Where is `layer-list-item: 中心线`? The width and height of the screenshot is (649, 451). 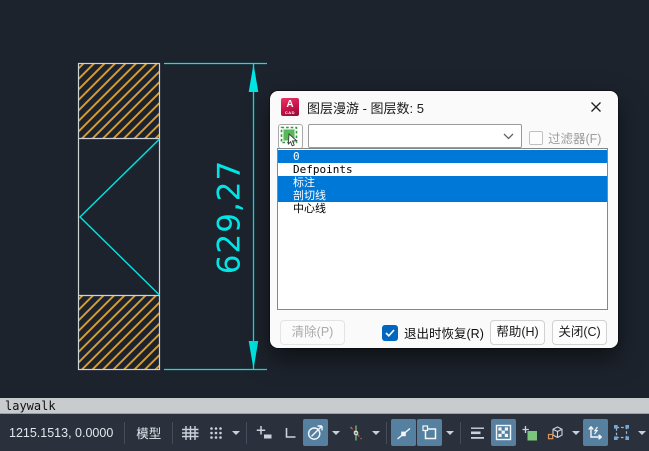
layer-list-item: 中心线 is located at coordinates (442, 208).